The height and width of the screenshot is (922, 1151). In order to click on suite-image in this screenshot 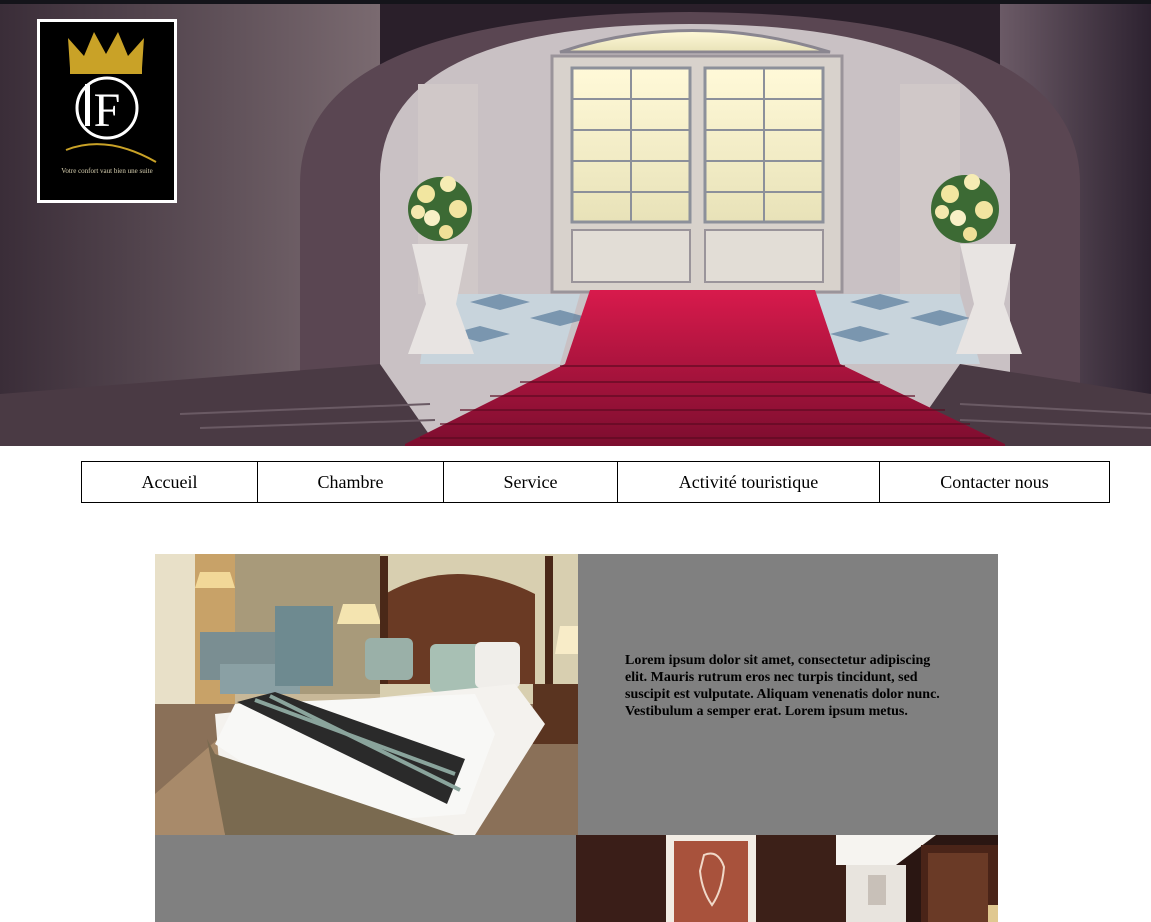, I will do `click(787, 878)`.